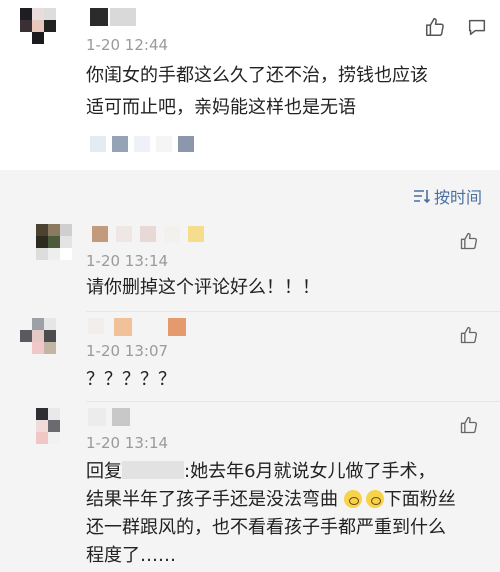 This screenshot has width=500, height=572. I want to click on reply-text-segment: 结果半年了孩子手还是没法弯曲, so click(212, 499).